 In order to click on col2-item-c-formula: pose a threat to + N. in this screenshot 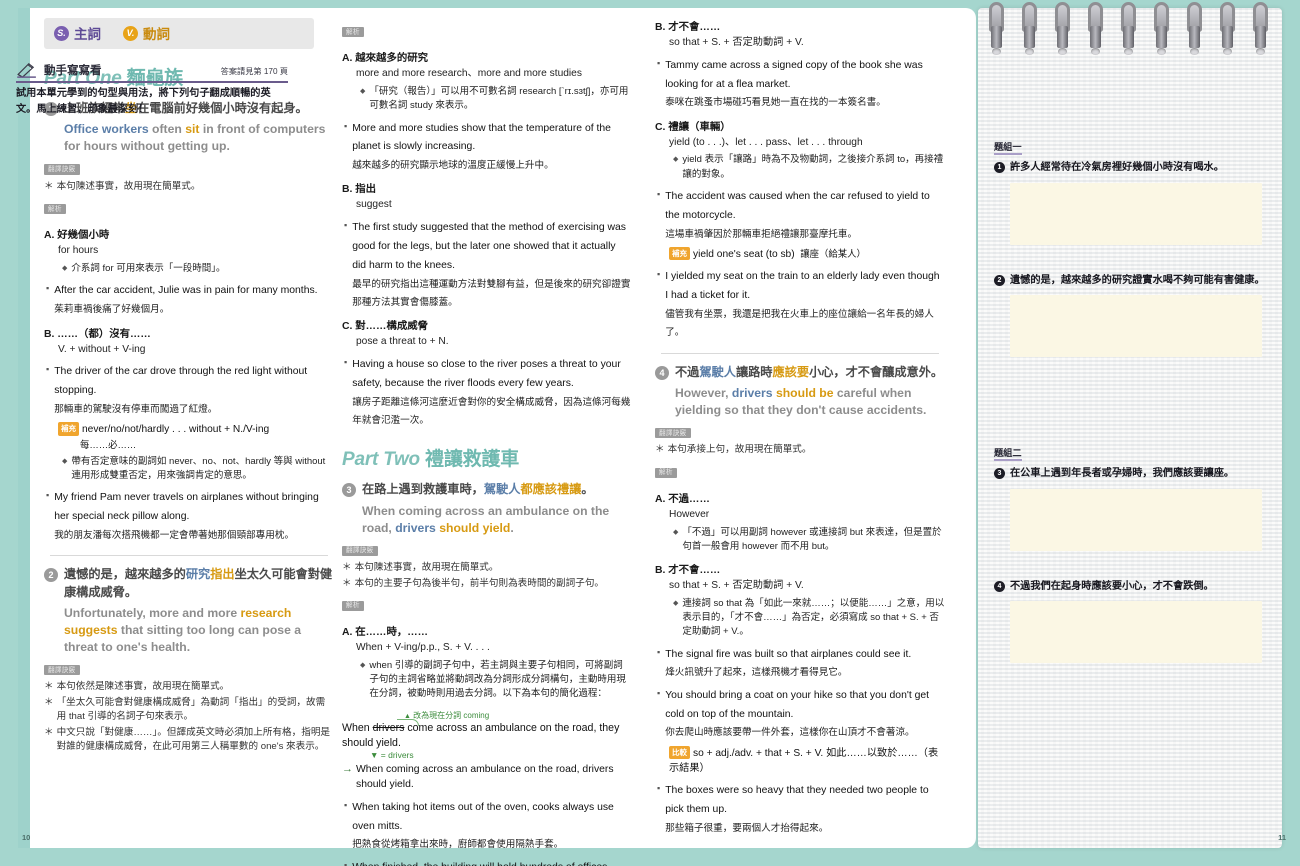, I will do `click(402, 342)`.